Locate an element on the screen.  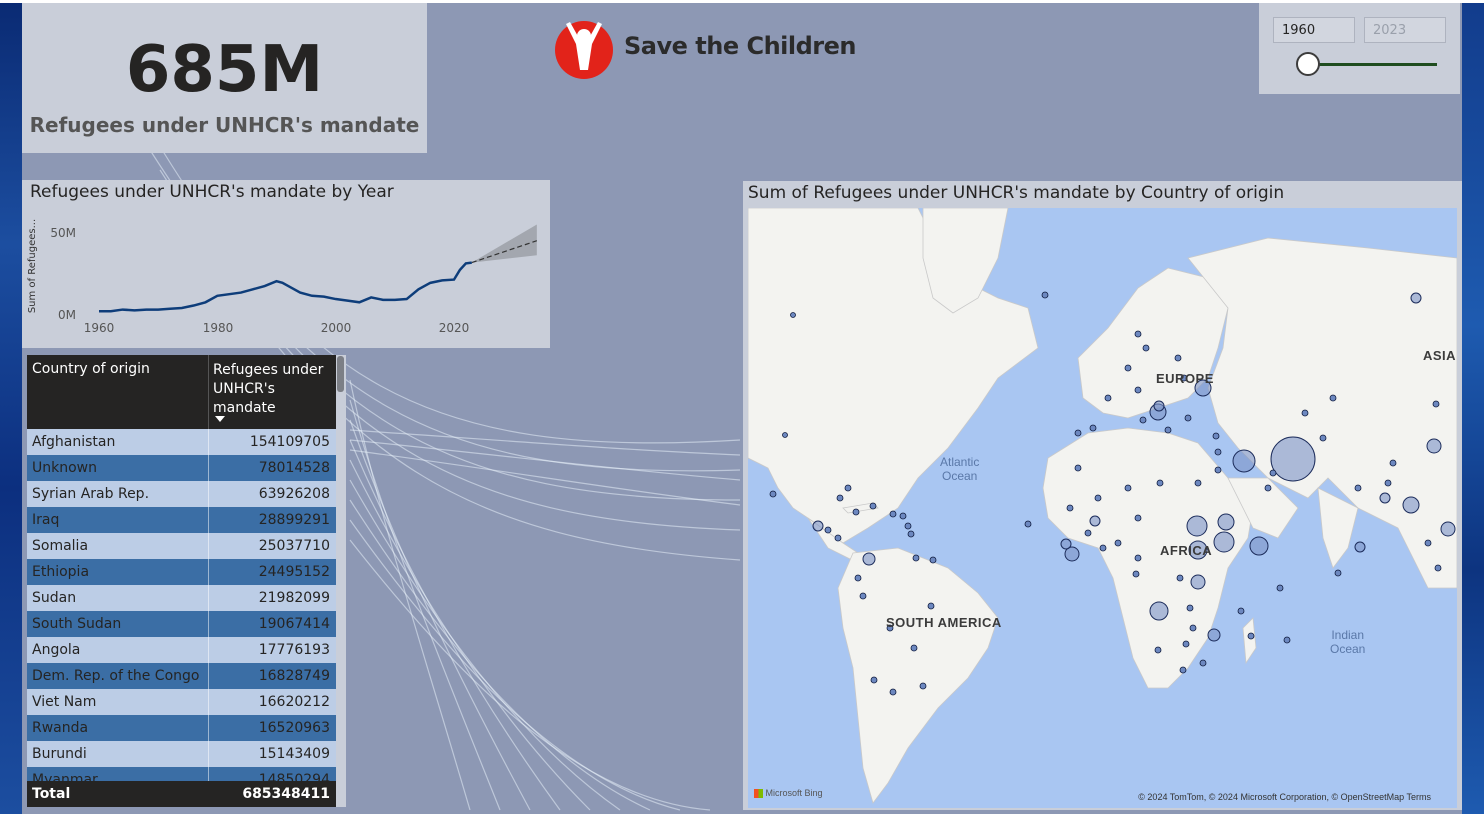
cell-country: Burundi is located at coordinates (59, 754).